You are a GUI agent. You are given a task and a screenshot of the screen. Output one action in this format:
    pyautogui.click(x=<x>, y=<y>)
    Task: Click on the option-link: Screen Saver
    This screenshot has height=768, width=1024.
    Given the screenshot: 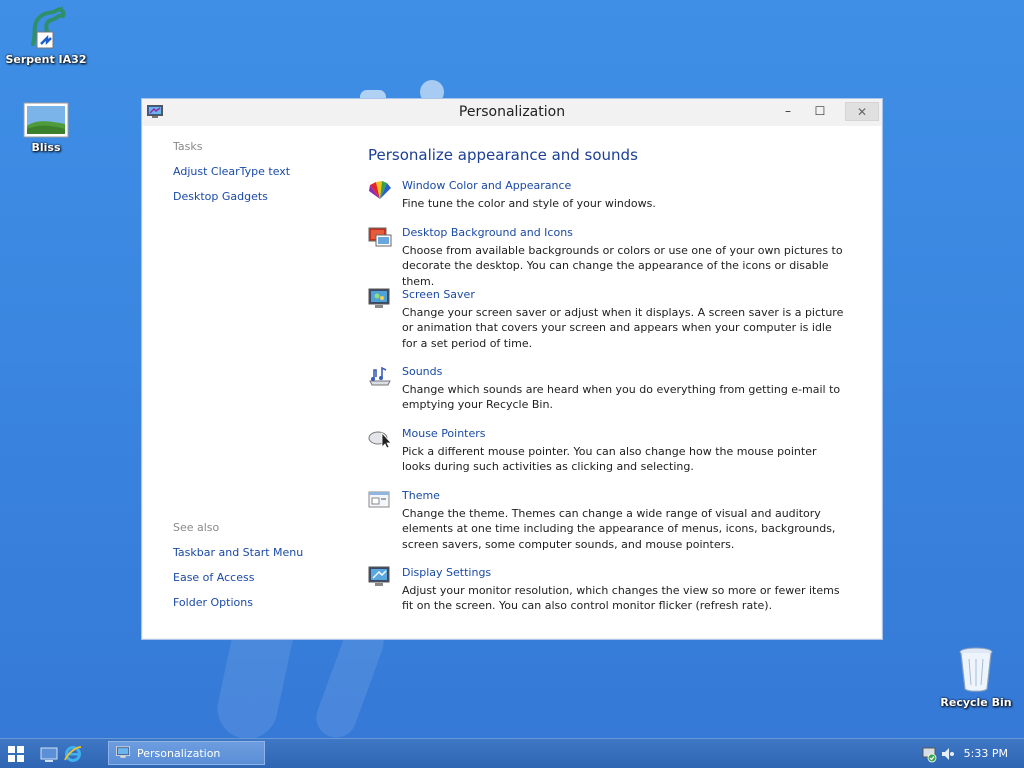 What is the action you would take?
    pyautogui.click(x=438, y=294)
    